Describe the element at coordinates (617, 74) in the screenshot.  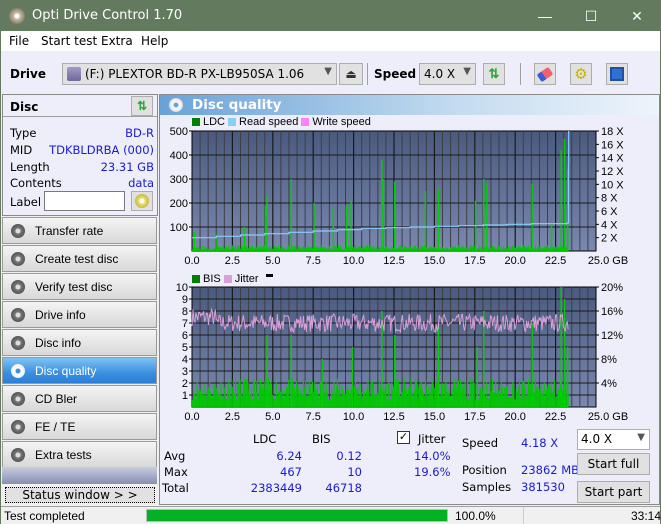
I see `save-button` at that location.